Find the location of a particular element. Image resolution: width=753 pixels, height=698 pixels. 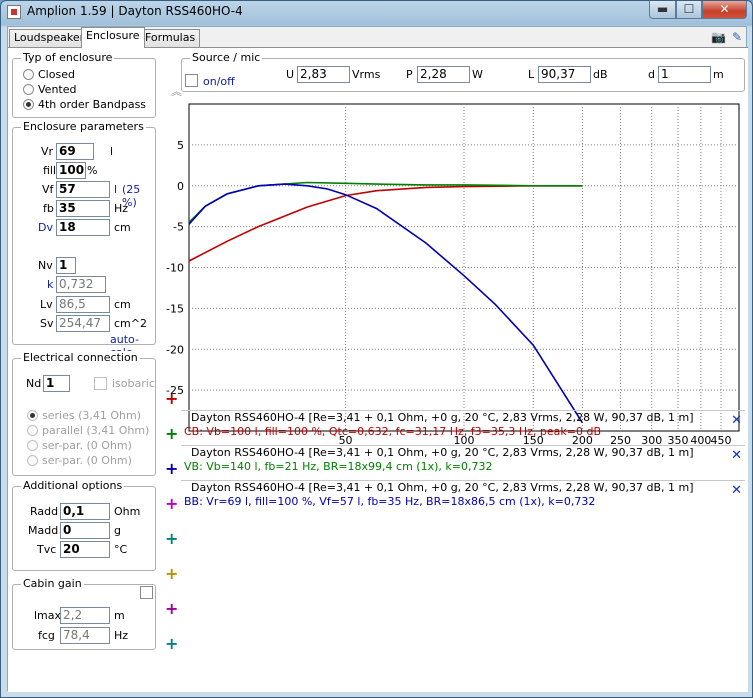

radd-label: Radd is located at coordinates (44, 511).